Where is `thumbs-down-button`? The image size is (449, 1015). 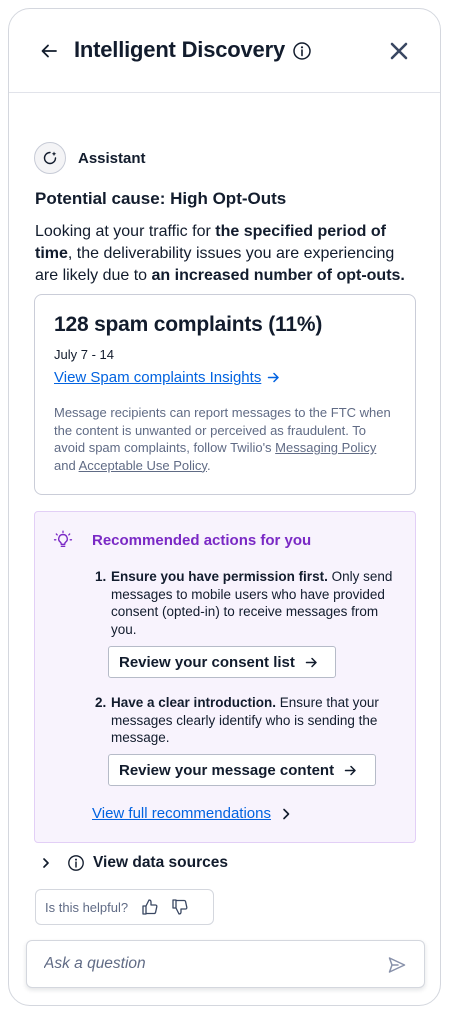
thumbs-down-button is located at coordinates (180, 907).